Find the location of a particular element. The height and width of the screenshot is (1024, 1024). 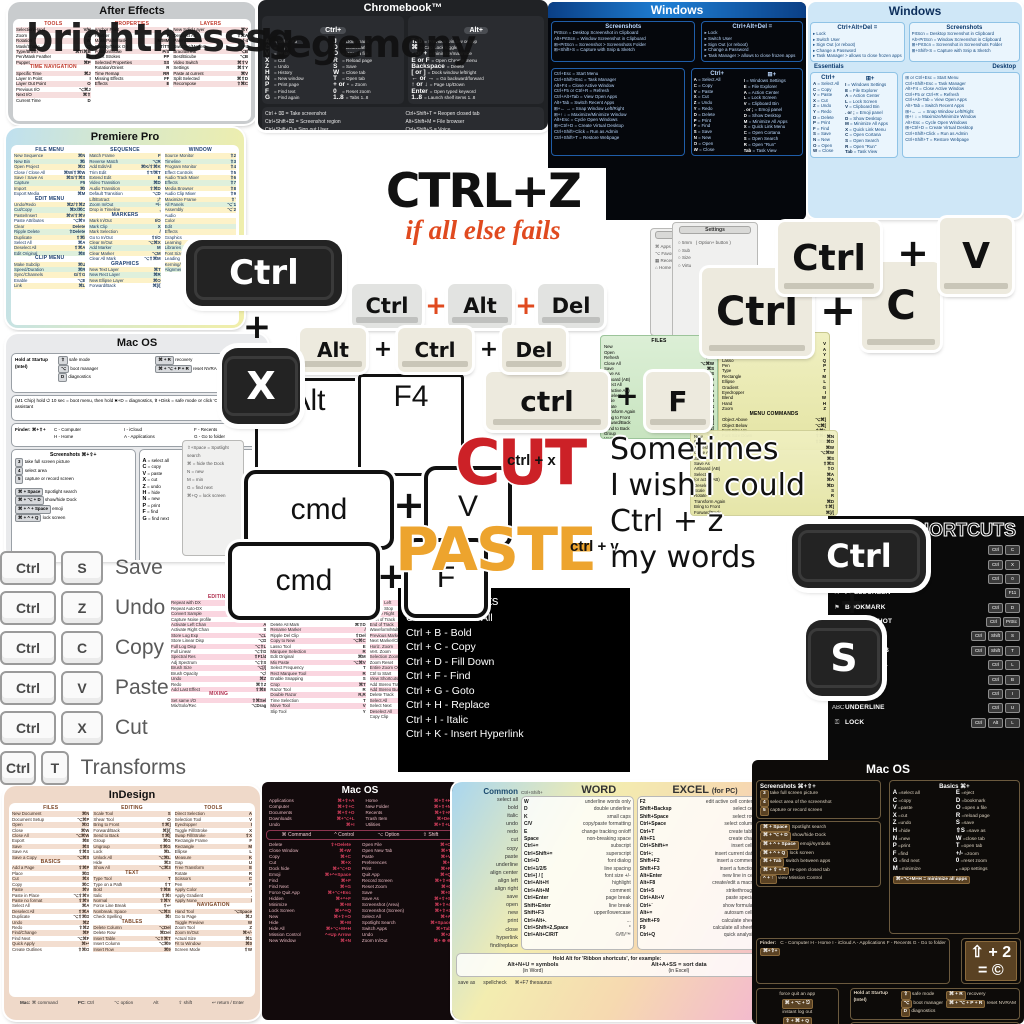

list-line: Ctrl + ⌧ = Take screenshot is located at coordinates (296, 114).